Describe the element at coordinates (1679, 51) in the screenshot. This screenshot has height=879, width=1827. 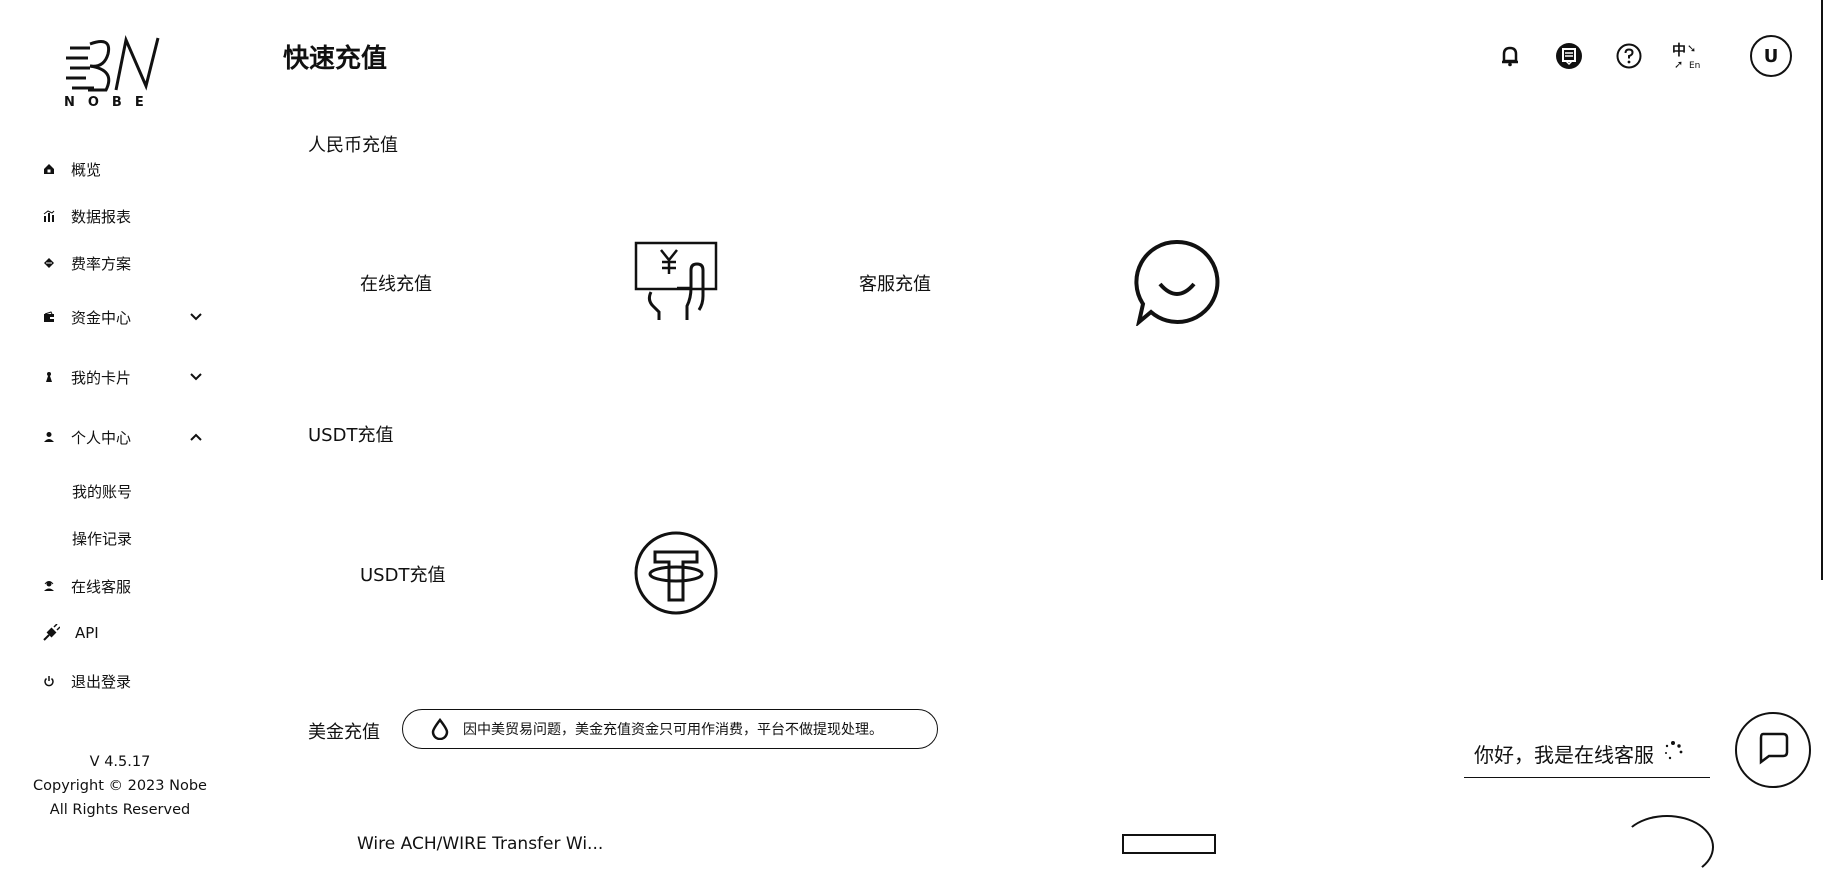
I see `lang-zh-label: 中` at that location.